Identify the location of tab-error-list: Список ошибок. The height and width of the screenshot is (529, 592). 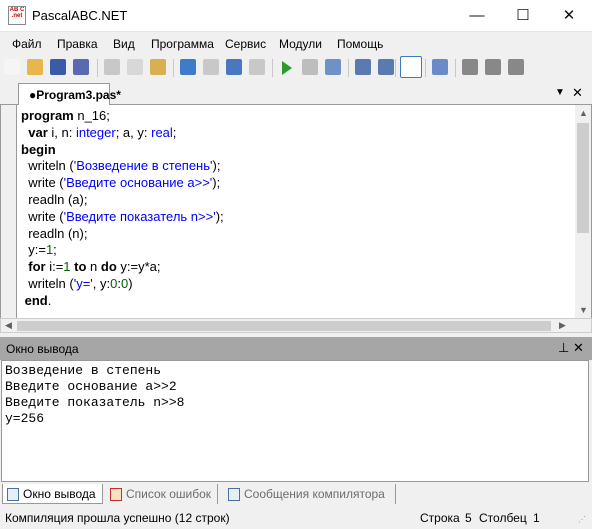
(162, 494).